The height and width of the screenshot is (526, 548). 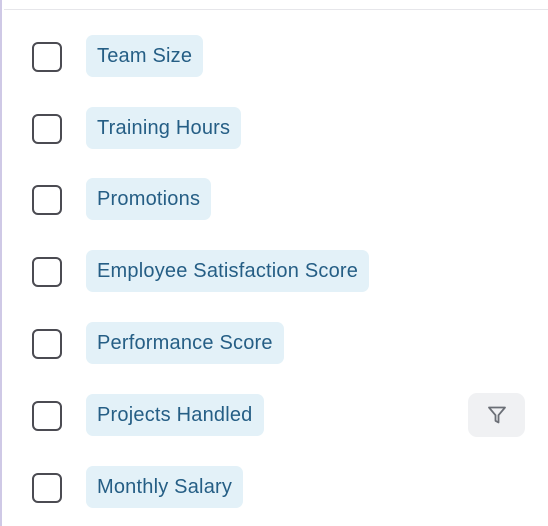 I want to click on field-row-employee-satisfaction-score: Employee Satisfaction Score, so click(x=275, y=272).